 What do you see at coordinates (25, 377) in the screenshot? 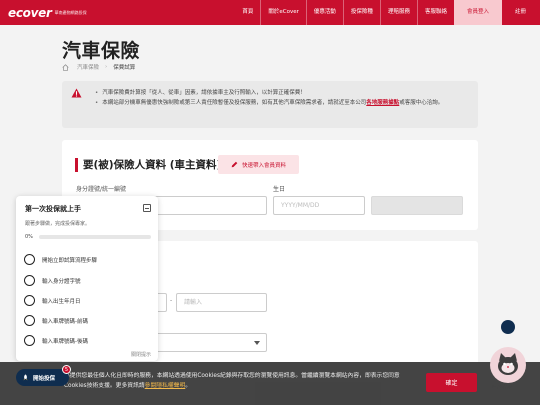
I see `rocket-icon` at bounding box center [25, 377].